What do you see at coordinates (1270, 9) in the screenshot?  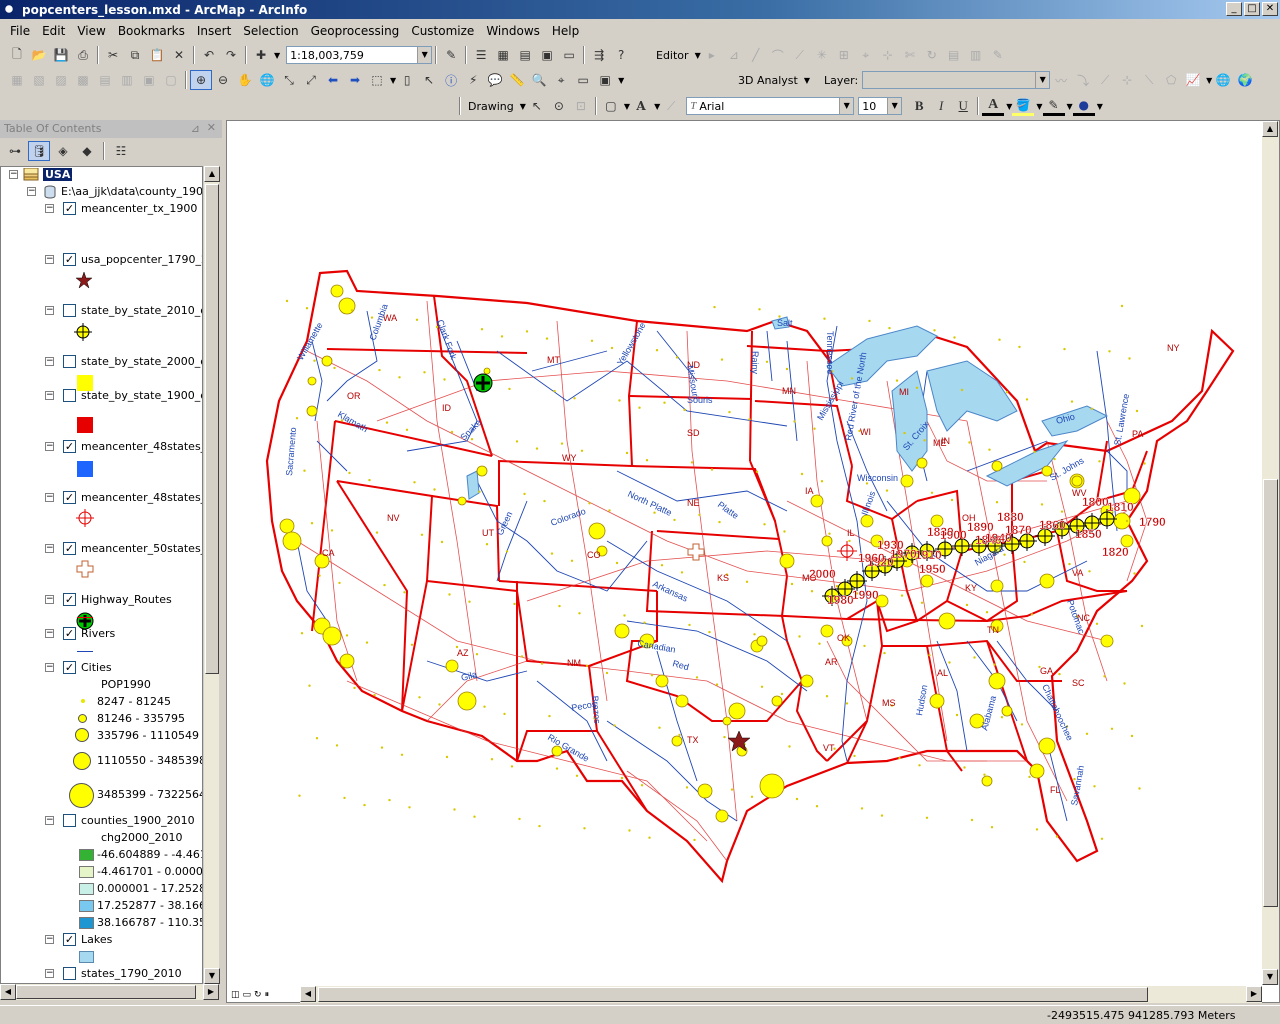 I see `close-button: ✕` at bounding box center [1270, 9].